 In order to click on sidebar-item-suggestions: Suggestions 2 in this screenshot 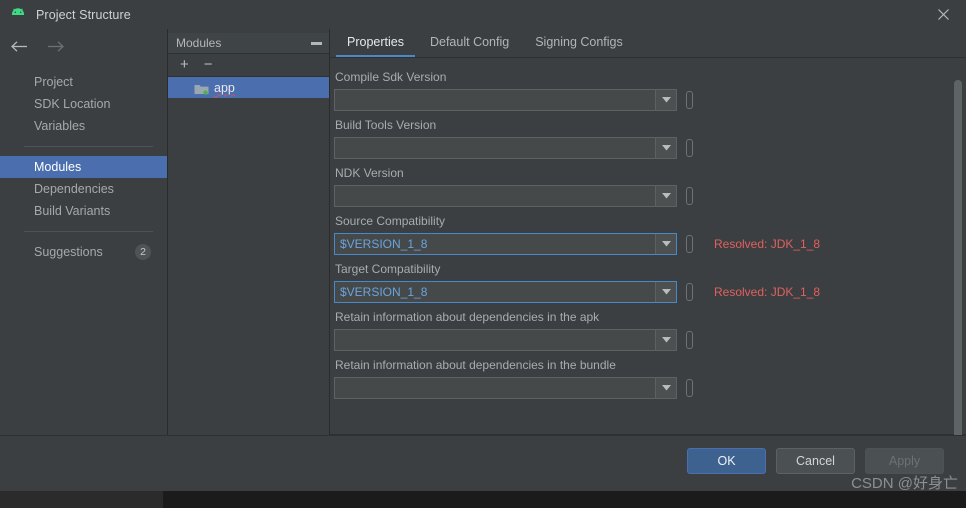, I will do `click(83, 252)`.